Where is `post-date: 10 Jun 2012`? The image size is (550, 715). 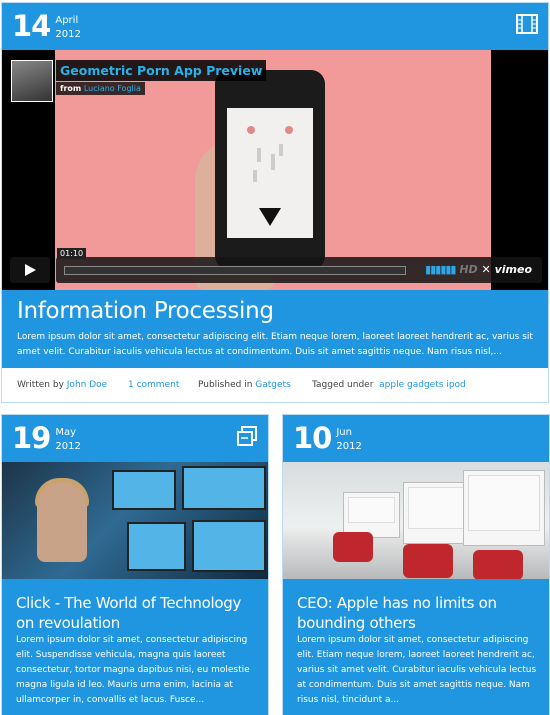 post-date: 10 Jun 2012 is located at coordinates (327, 438).